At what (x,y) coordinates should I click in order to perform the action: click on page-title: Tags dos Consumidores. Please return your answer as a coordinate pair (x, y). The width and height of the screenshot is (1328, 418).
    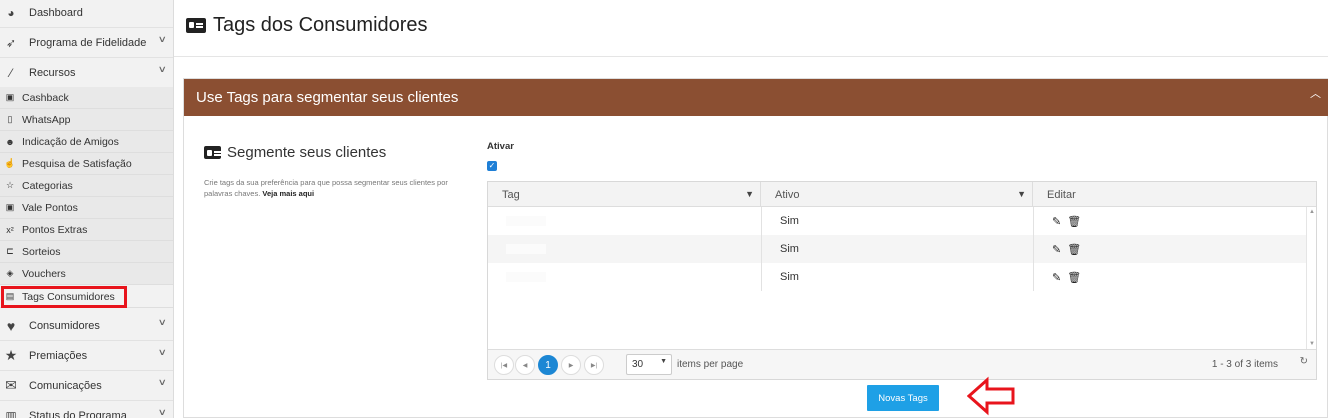
    Looking at the image, I should click on (307, 25).